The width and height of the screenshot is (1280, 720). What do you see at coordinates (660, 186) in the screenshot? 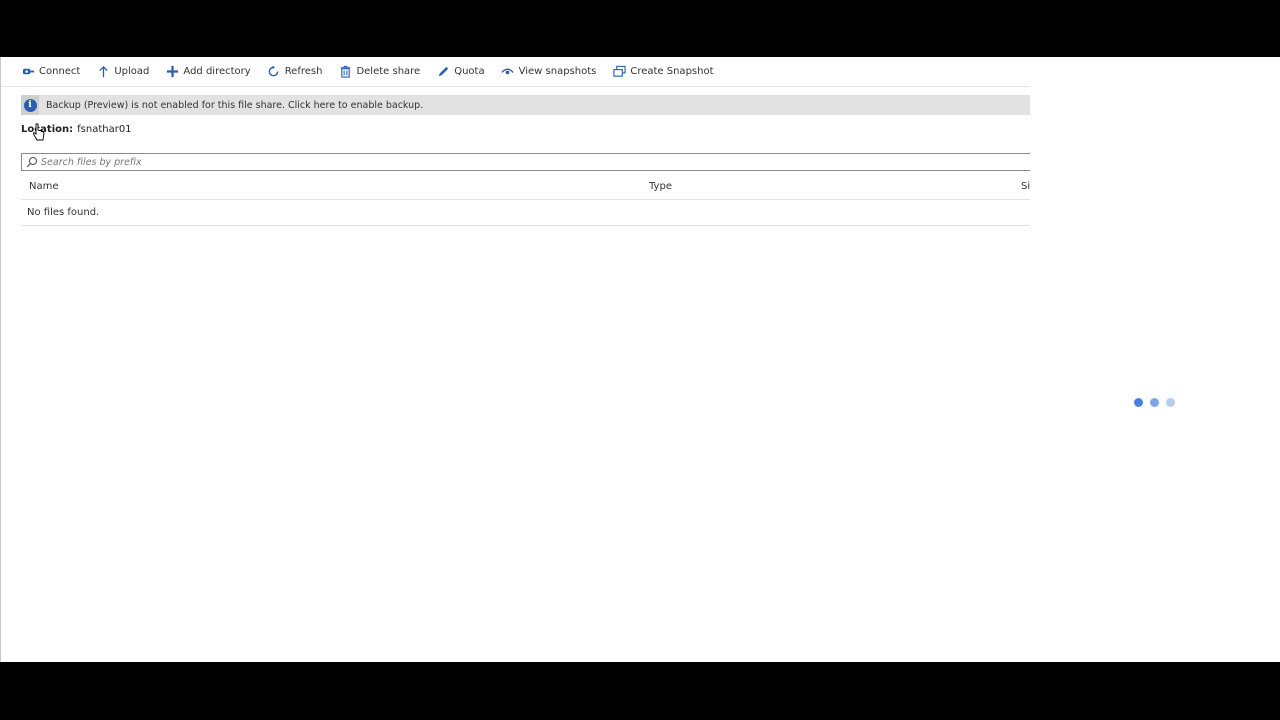
I see `column-header-type: Type` at bounding box center [660, 186].